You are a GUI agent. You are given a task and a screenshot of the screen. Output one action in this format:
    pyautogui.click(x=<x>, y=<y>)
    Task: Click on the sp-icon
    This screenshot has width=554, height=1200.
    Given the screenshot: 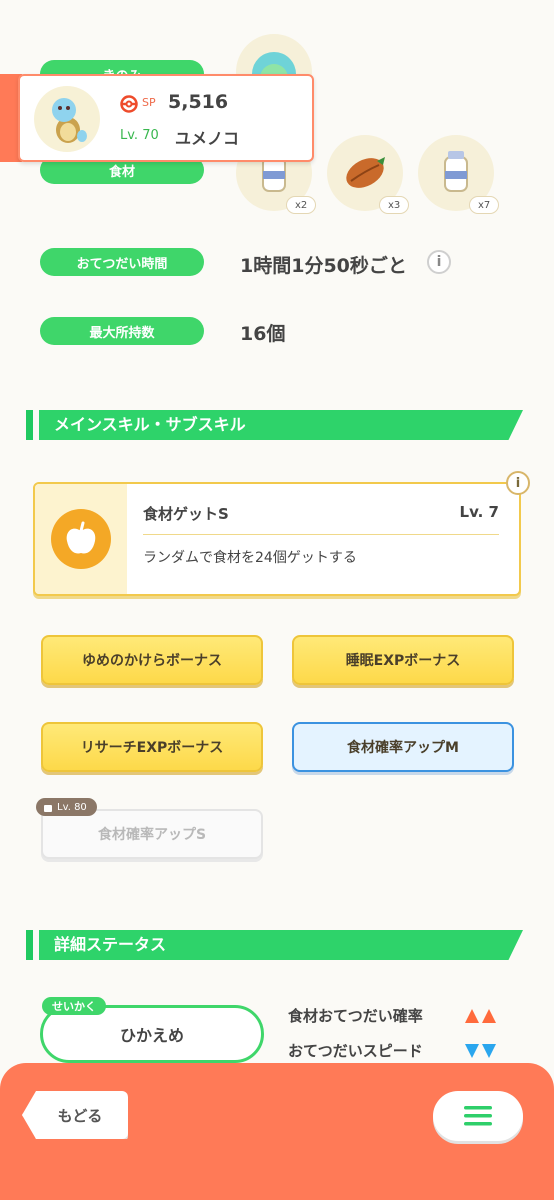 What is the action you would take?
    pyautogui.click(x=129, y=104)
    